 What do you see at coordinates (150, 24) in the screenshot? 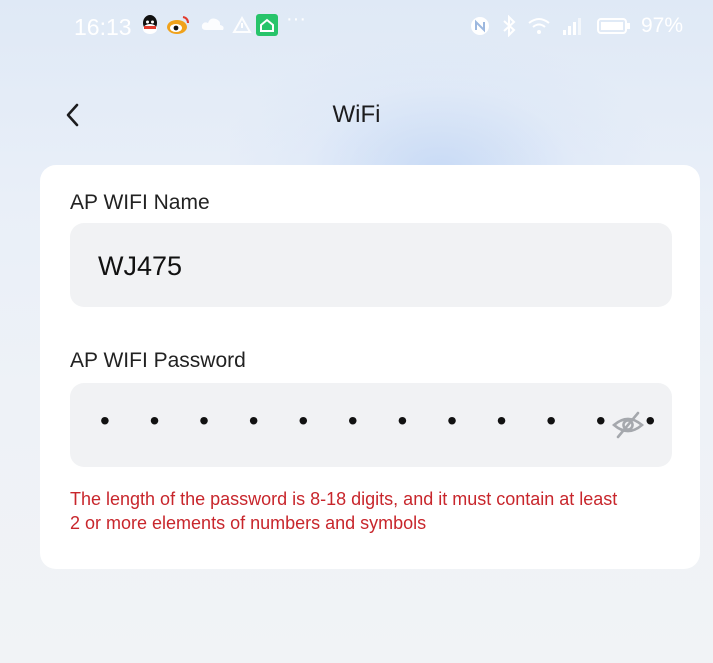
I see `qq-icon` at bounding box center [150, 24].